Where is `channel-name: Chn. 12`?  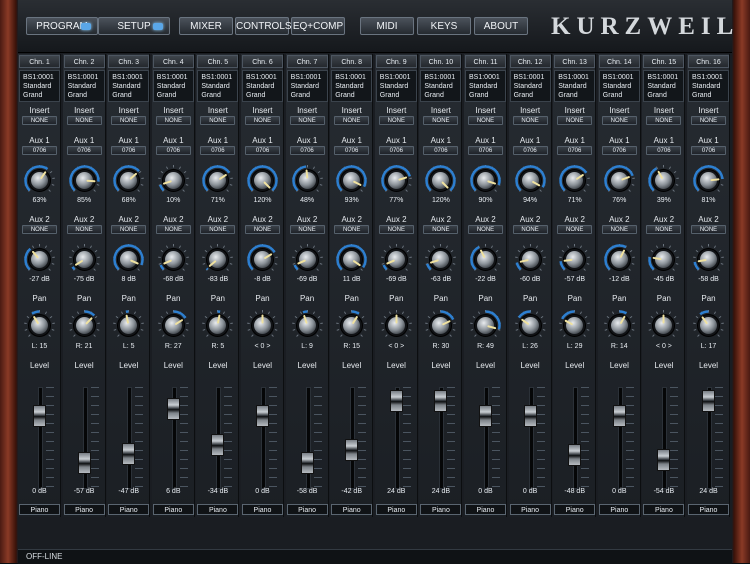 channel-name: Chn. 12 is located at coordinates (530, 61).